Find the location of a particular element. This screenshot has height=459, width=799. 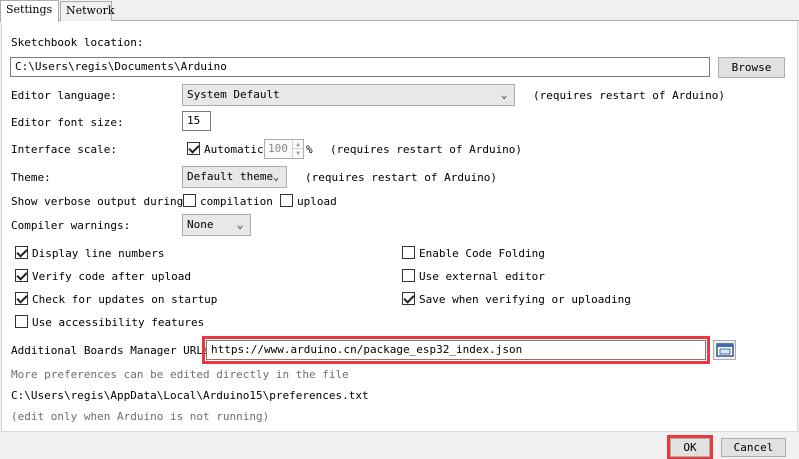

tab-network: Network is located at coordinates (87, 11).